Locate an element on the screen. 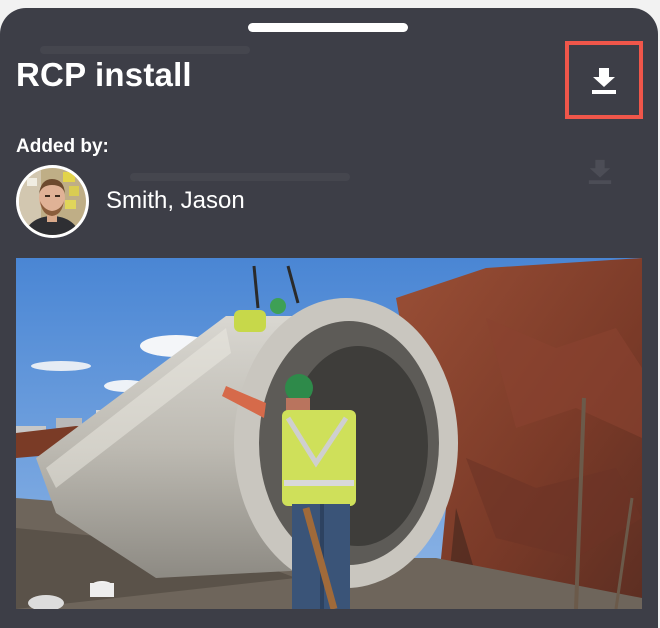  download-button is located at coordinates (604, 80).